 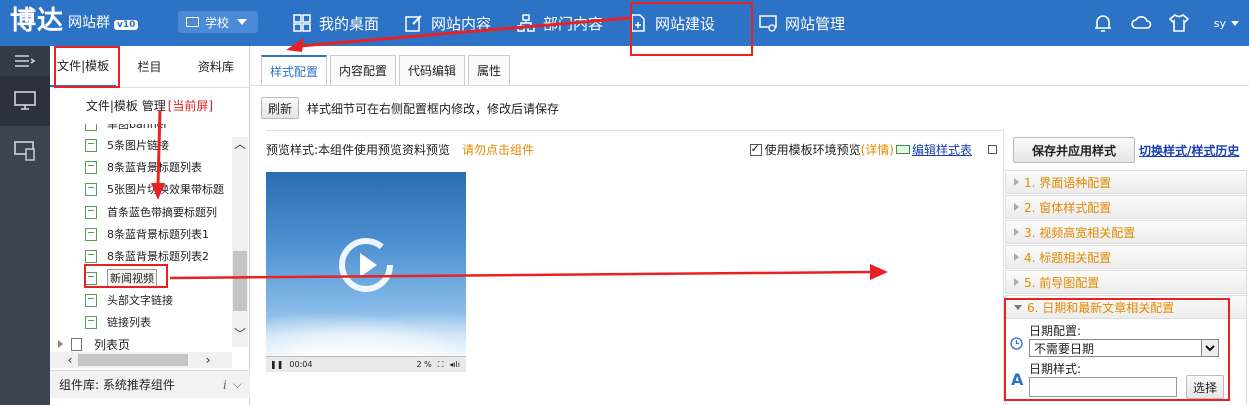 I want to click on tree-horizontal-scrollbar: ‹ ›, so click(x=141, y=360).